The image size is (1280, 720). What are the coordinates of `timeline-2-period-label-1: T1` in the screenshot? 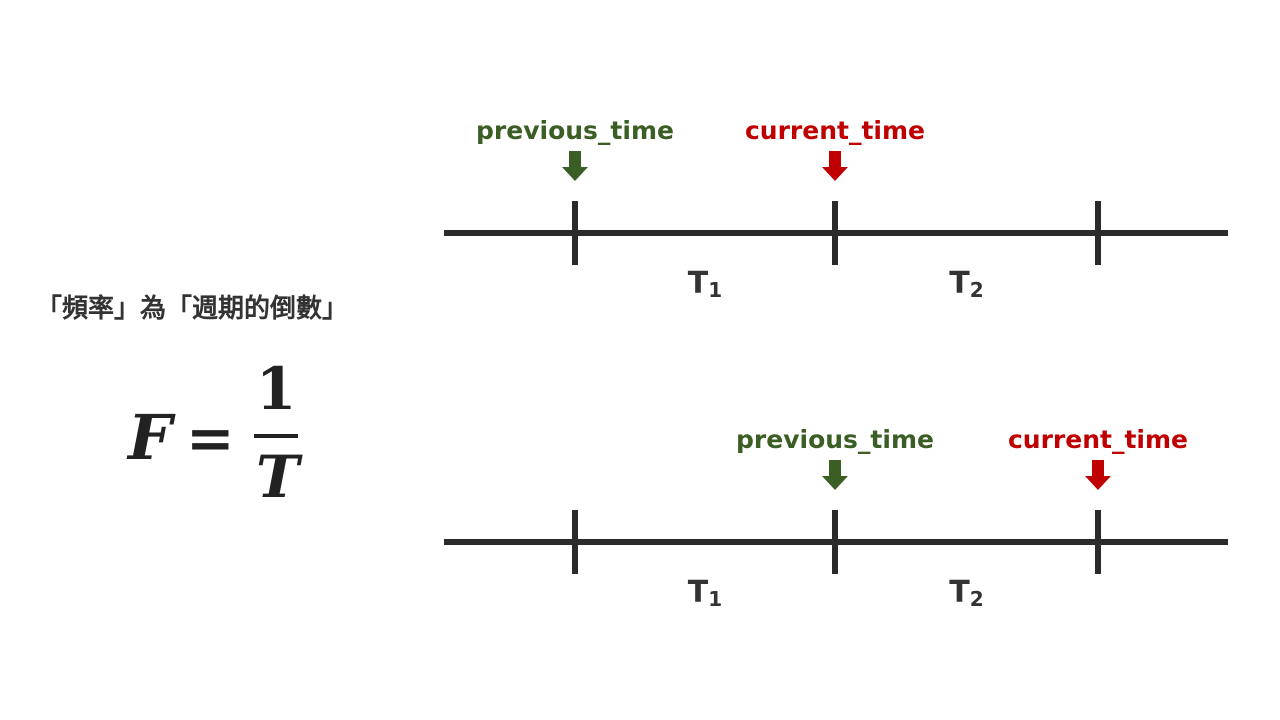 It's located at (705, 593).